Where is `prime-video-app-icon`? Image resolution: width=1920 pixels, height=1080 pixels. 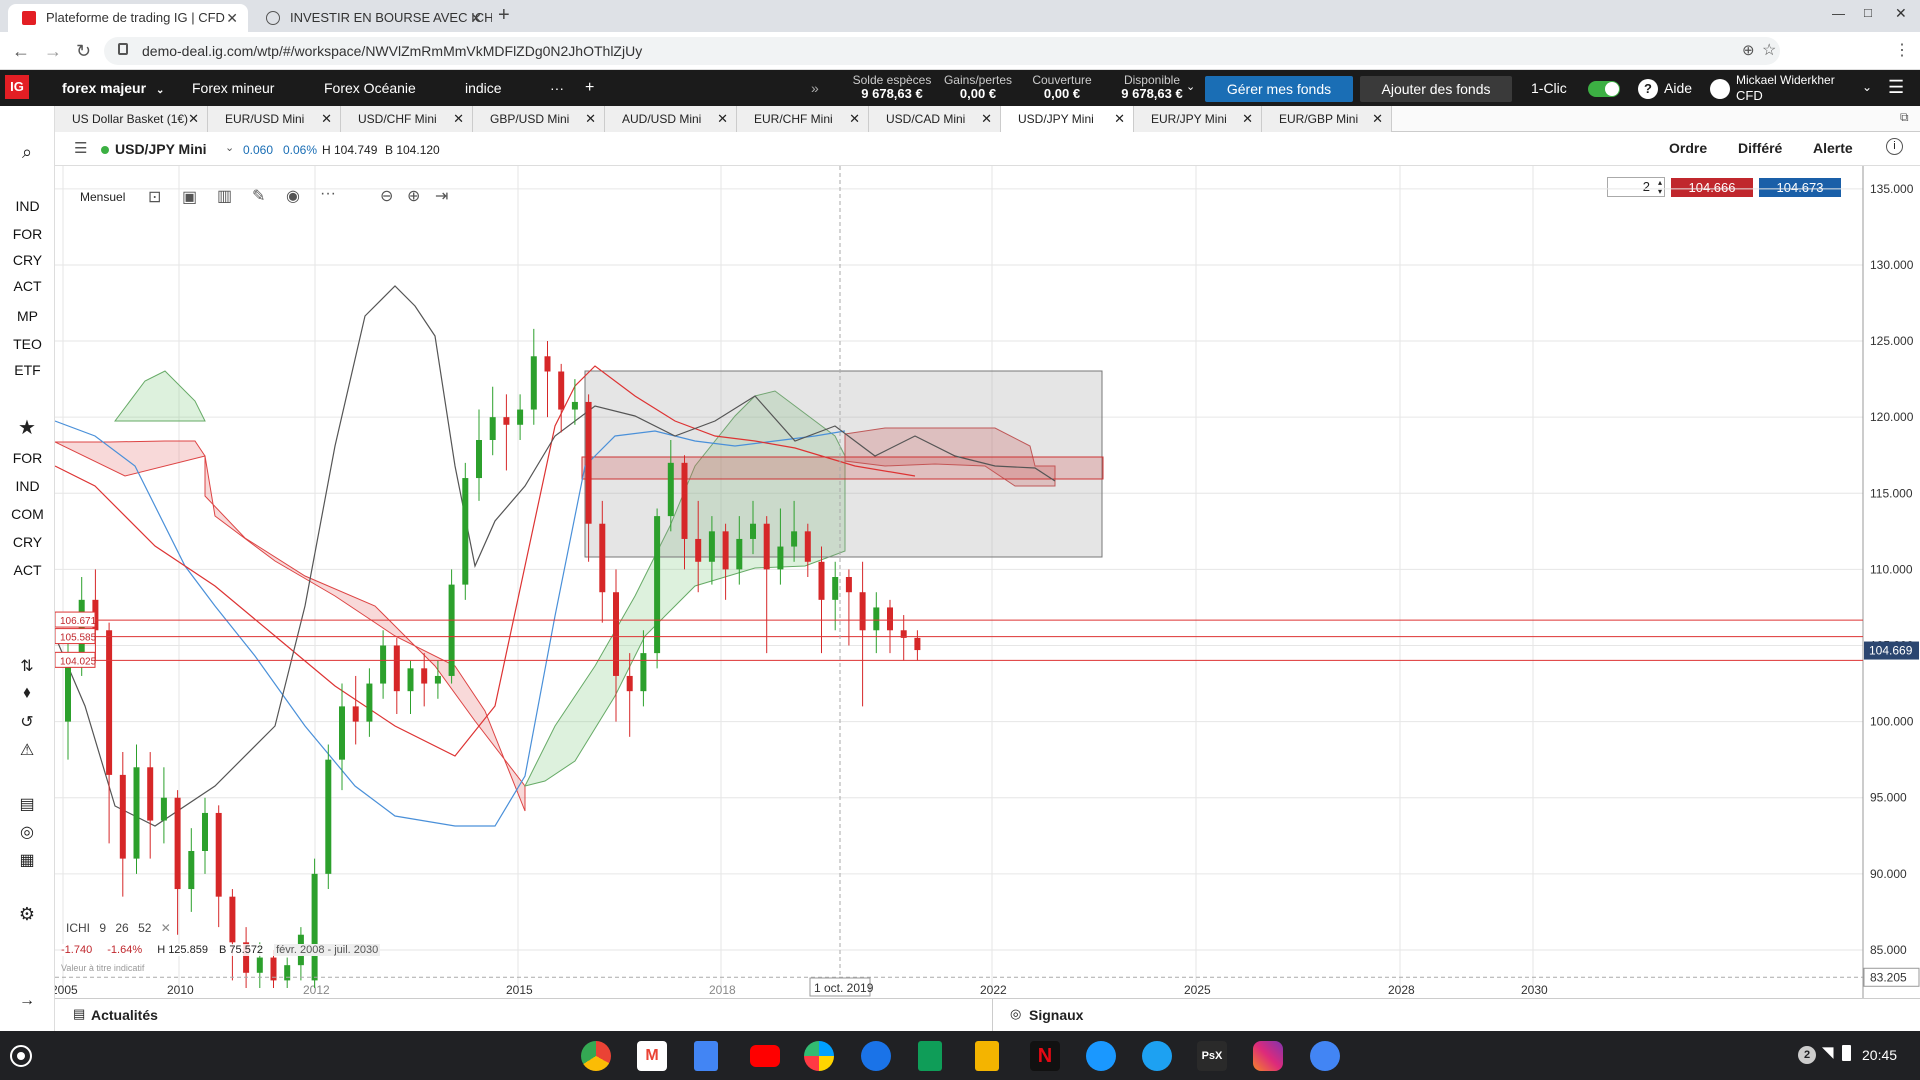
prime-video-app-icon is located at coordinates (1101, 1056).